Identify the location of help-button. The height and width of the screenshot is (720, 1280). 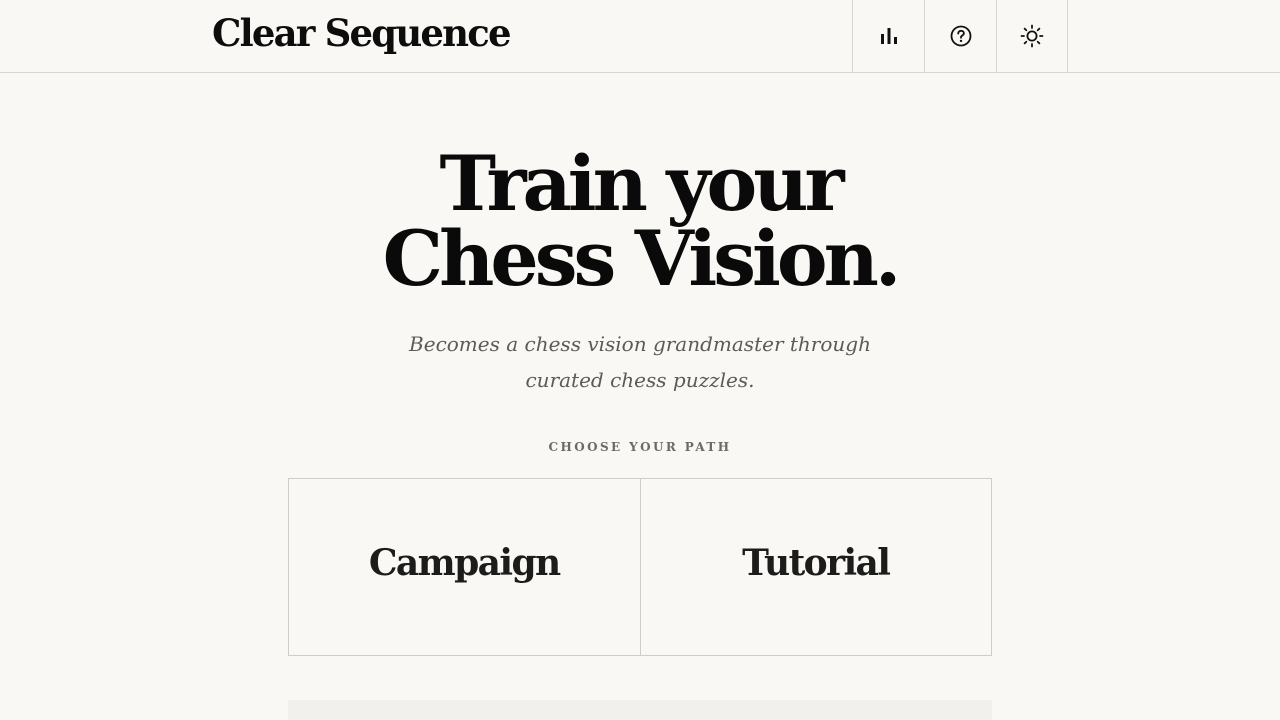
(960, 36).